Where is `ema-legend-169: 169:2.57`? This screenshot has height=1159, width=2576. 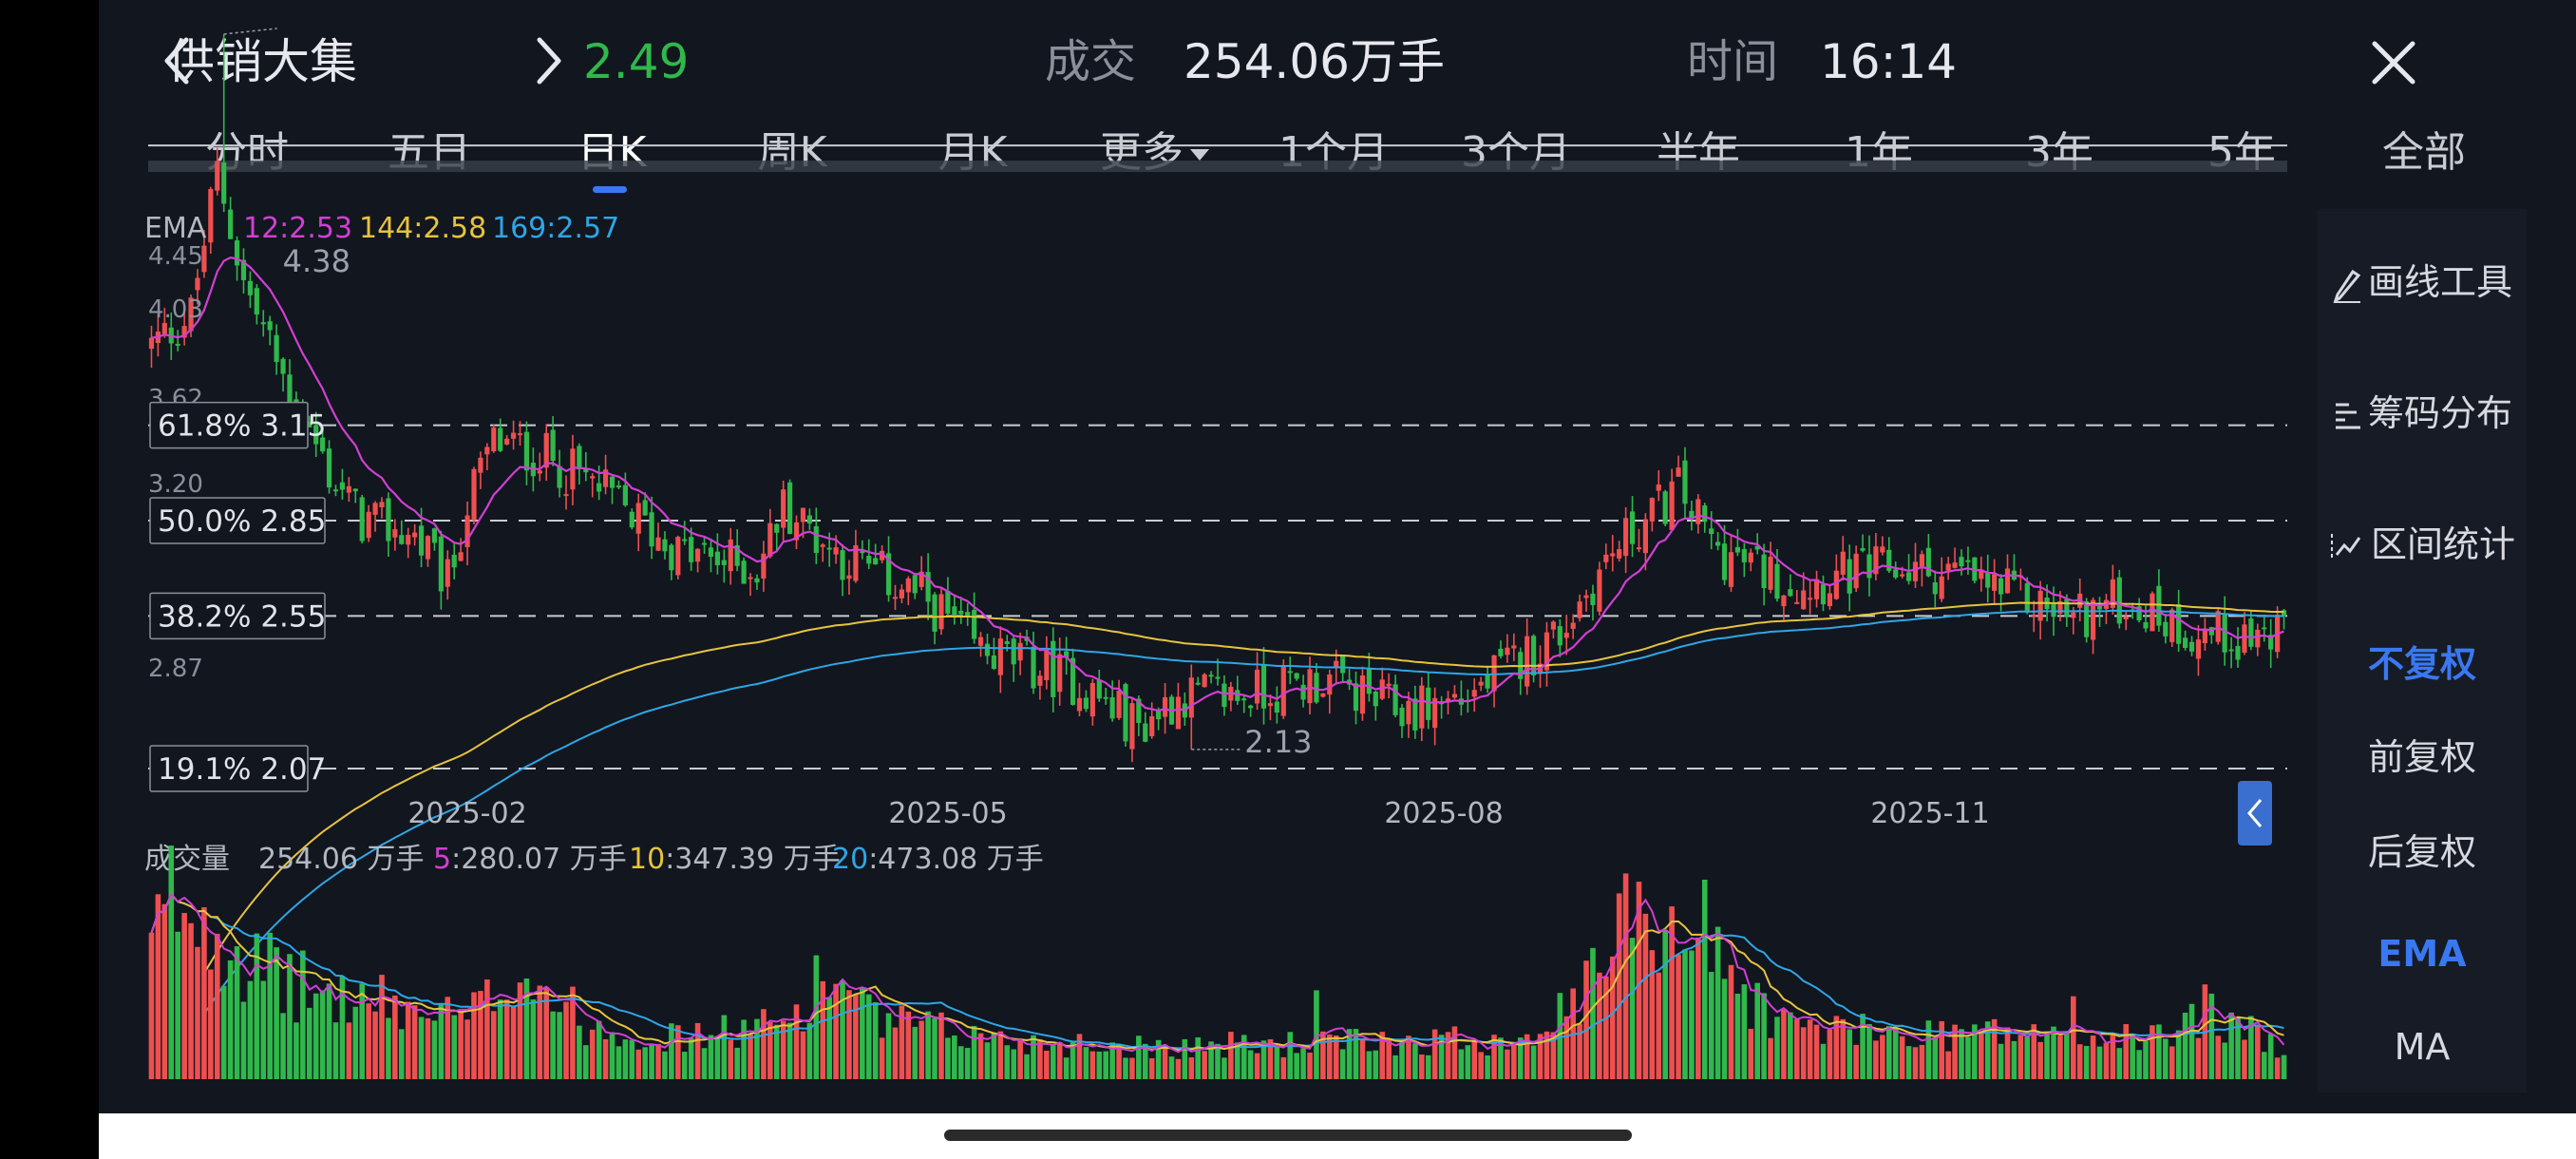 ema-legend-169: 169:2.57 is located at coordinates (555, 228).